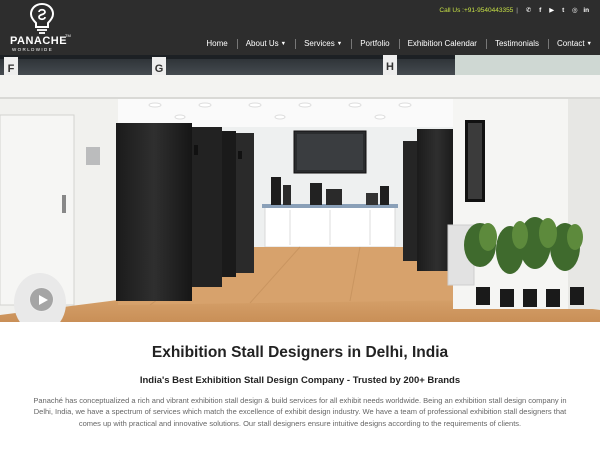  I want to click on nav-contact: Contact ▼, so click(569, 43).